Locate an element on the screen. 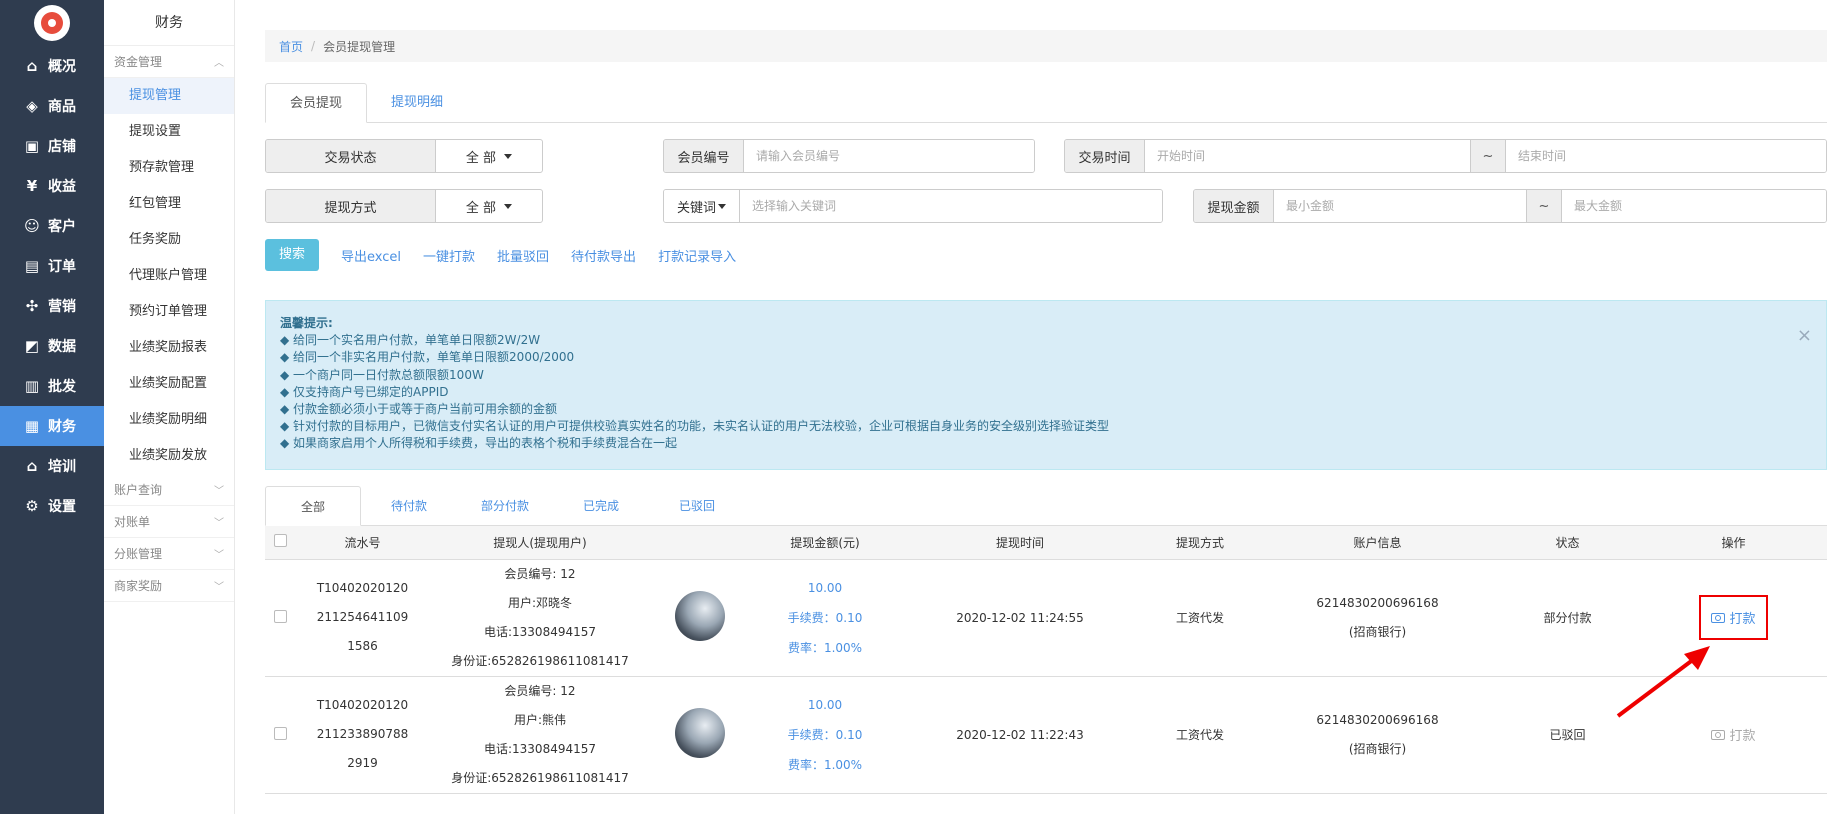 The image size is (1841, 814). keyword-type-value: 关键词 is located at coordinates (696, 208).